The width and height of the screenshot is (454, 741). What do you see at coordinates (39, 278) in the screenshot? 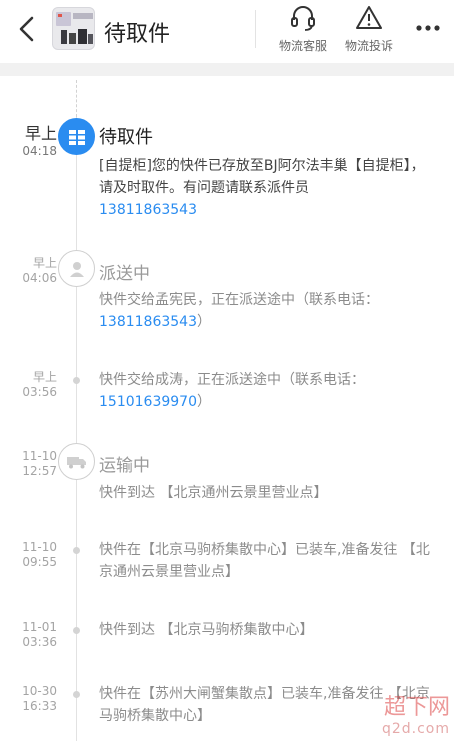
I see `event-clock: 04:06` at bounding box center [39, 278].